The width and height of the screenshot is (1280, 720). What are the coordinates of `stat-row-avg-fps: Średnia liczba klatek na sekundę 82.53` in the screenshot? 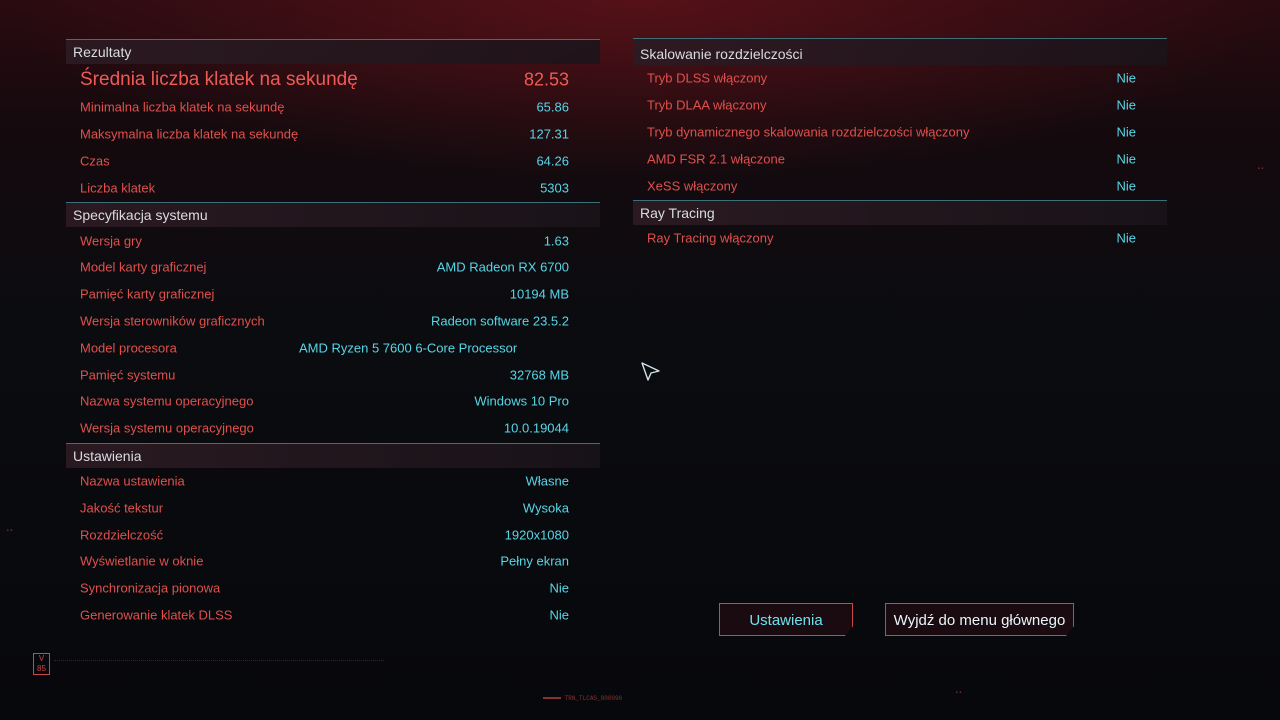 It's located at (333, 80).